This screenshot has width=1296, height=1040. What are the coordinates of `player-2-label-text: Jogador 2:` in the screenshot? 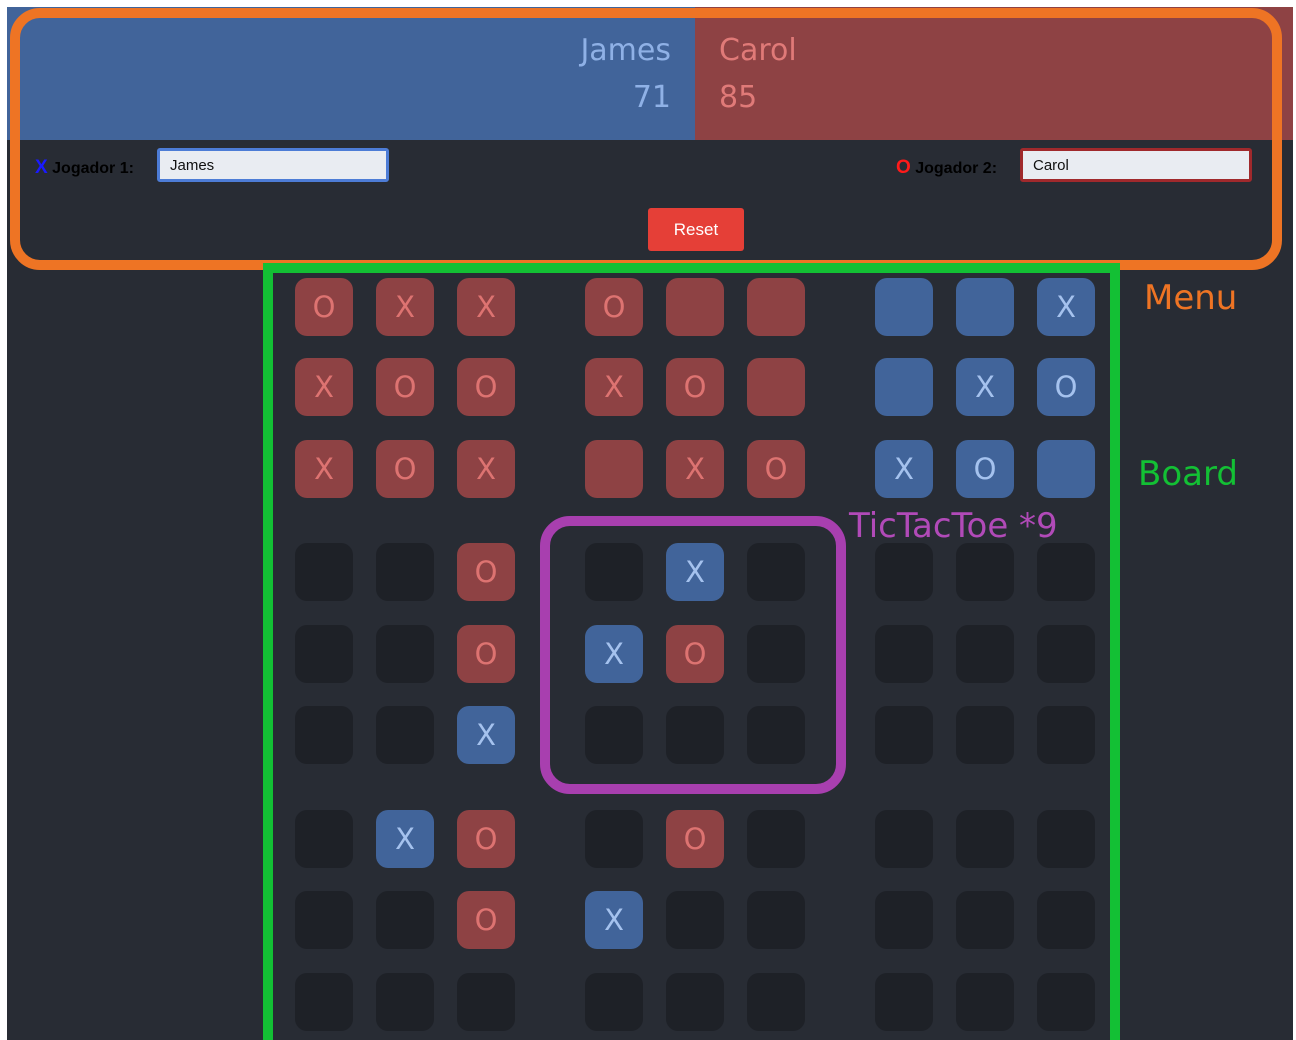 It's located at (956, 168).